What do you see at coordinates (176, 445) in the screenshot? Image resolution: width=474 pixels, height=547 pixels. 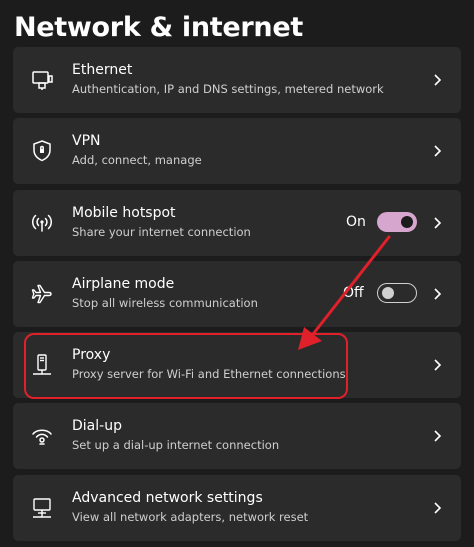 I see `setting-subtitle: Set up a dial-up internet connection` at bounding box center [176, 445].